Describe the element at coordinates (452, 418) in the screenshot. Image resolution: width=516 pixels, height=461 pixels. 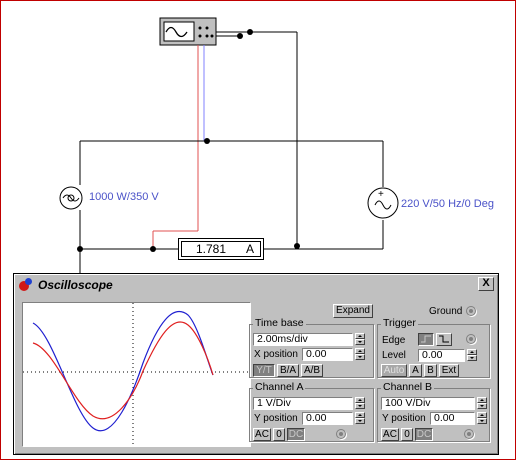
I see `channel-b-ypos-field: 0.00` at that location.